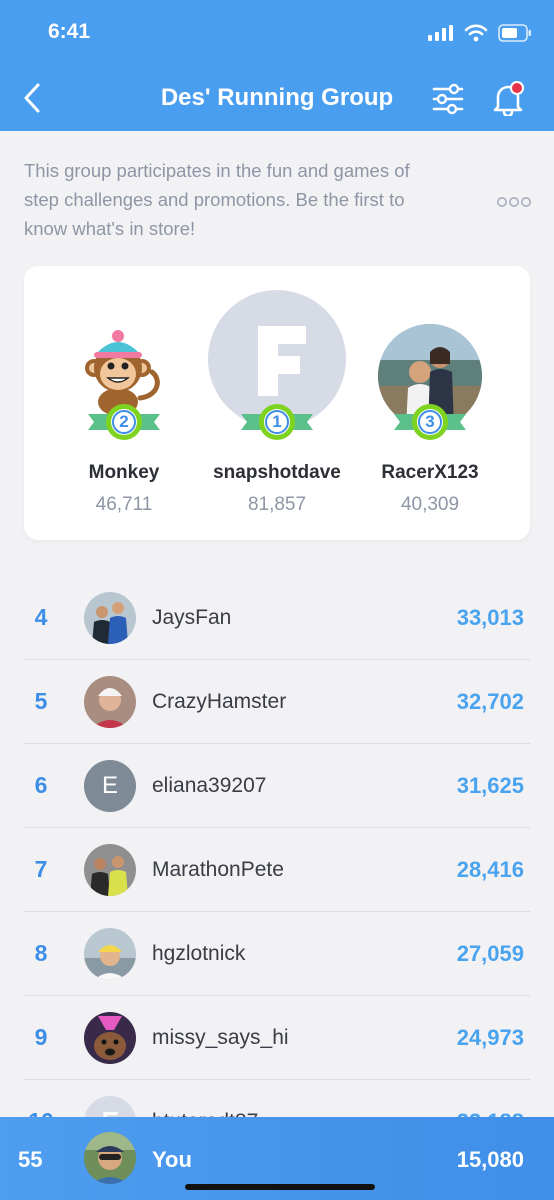  Describe the element at coordinates (209, 785) in the screenshot. I see `row-username: eliana39207` at that location.